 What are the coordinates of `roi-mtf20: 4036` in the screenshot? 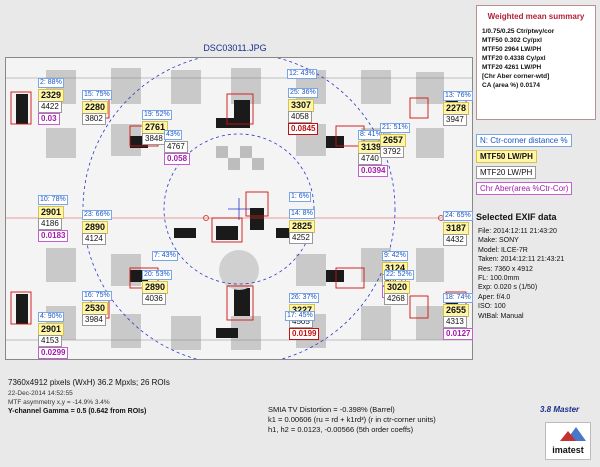 It's located at (154, 299).